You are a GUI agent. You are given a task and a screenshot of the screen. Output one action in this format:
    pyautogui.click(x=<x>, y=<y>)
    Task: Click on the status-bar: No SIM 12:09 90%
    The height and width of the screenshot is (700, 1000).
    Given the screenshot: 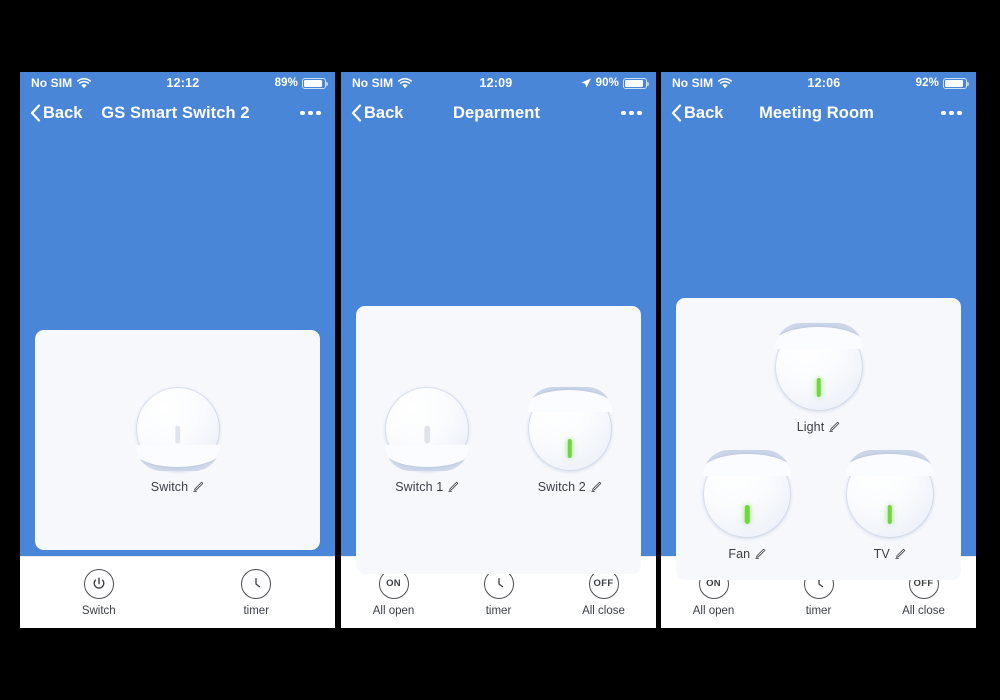 What is the action you would take?
    pyautogui.click(x=498, y=83)
    